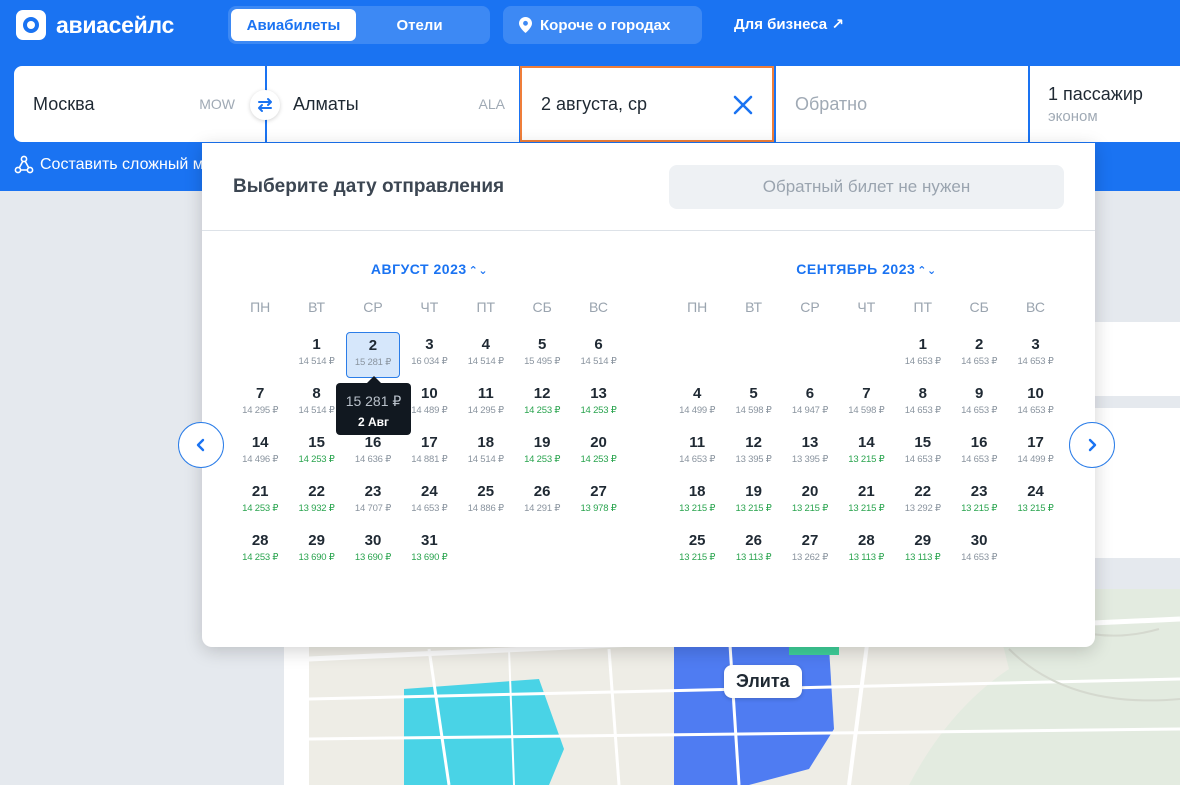 This screenshot has height=785, width=1180. What do you see at coordinates (419, 25) in the screenshot?
I see `tab-hotels: Отели` at bounding box center [419, 25].